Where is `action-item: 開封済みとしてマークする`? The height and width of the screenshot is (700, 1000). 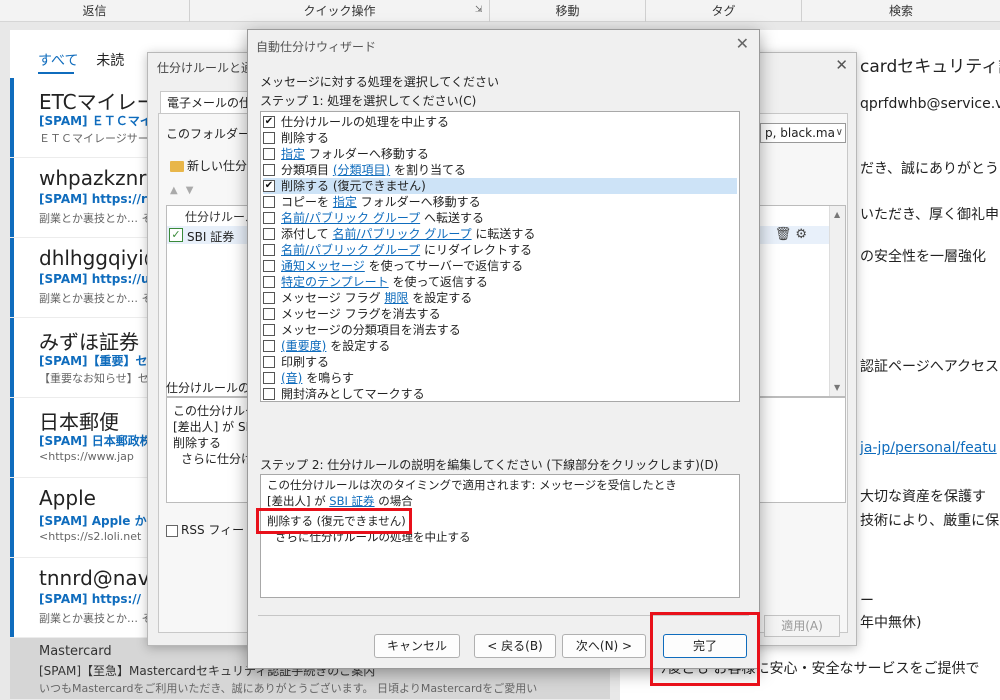
action-item: 開封済みとしてマークする is located at coordinates (500, 393).